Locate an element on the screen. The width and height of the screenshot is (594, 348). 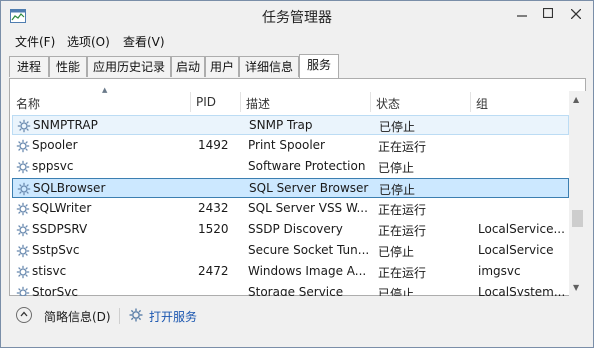
tab-startup: 启动 is located at coordinates (188, 66).